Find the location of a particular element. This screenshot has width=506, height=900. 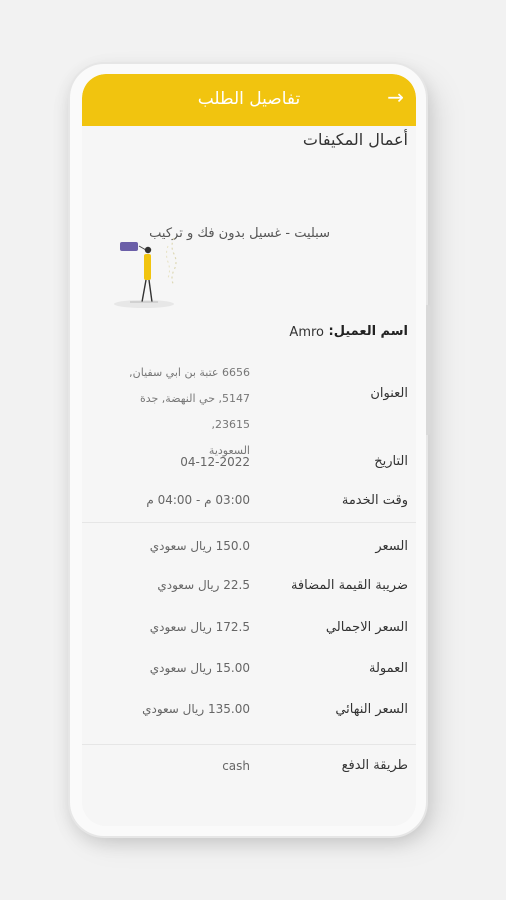

address-line: 6656 عتبة بن ابي سفيان, is located at coordinates (189, 372).